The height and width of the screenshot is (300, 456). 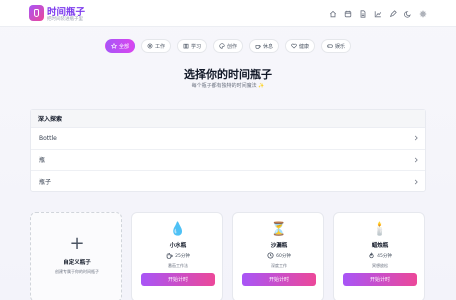 What do you see at coordinates (258, 47) in the screenshot?
I see `coffee-icon` at bounding box center [258, 47].